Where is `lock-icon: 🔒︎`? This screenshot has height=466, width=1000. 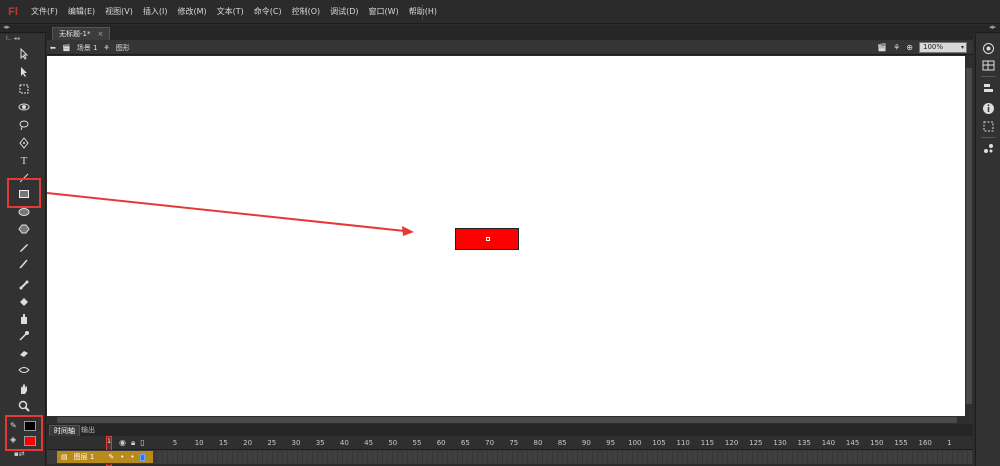 lock-icon: 🔒︎ is located at coordinates (133, 443).